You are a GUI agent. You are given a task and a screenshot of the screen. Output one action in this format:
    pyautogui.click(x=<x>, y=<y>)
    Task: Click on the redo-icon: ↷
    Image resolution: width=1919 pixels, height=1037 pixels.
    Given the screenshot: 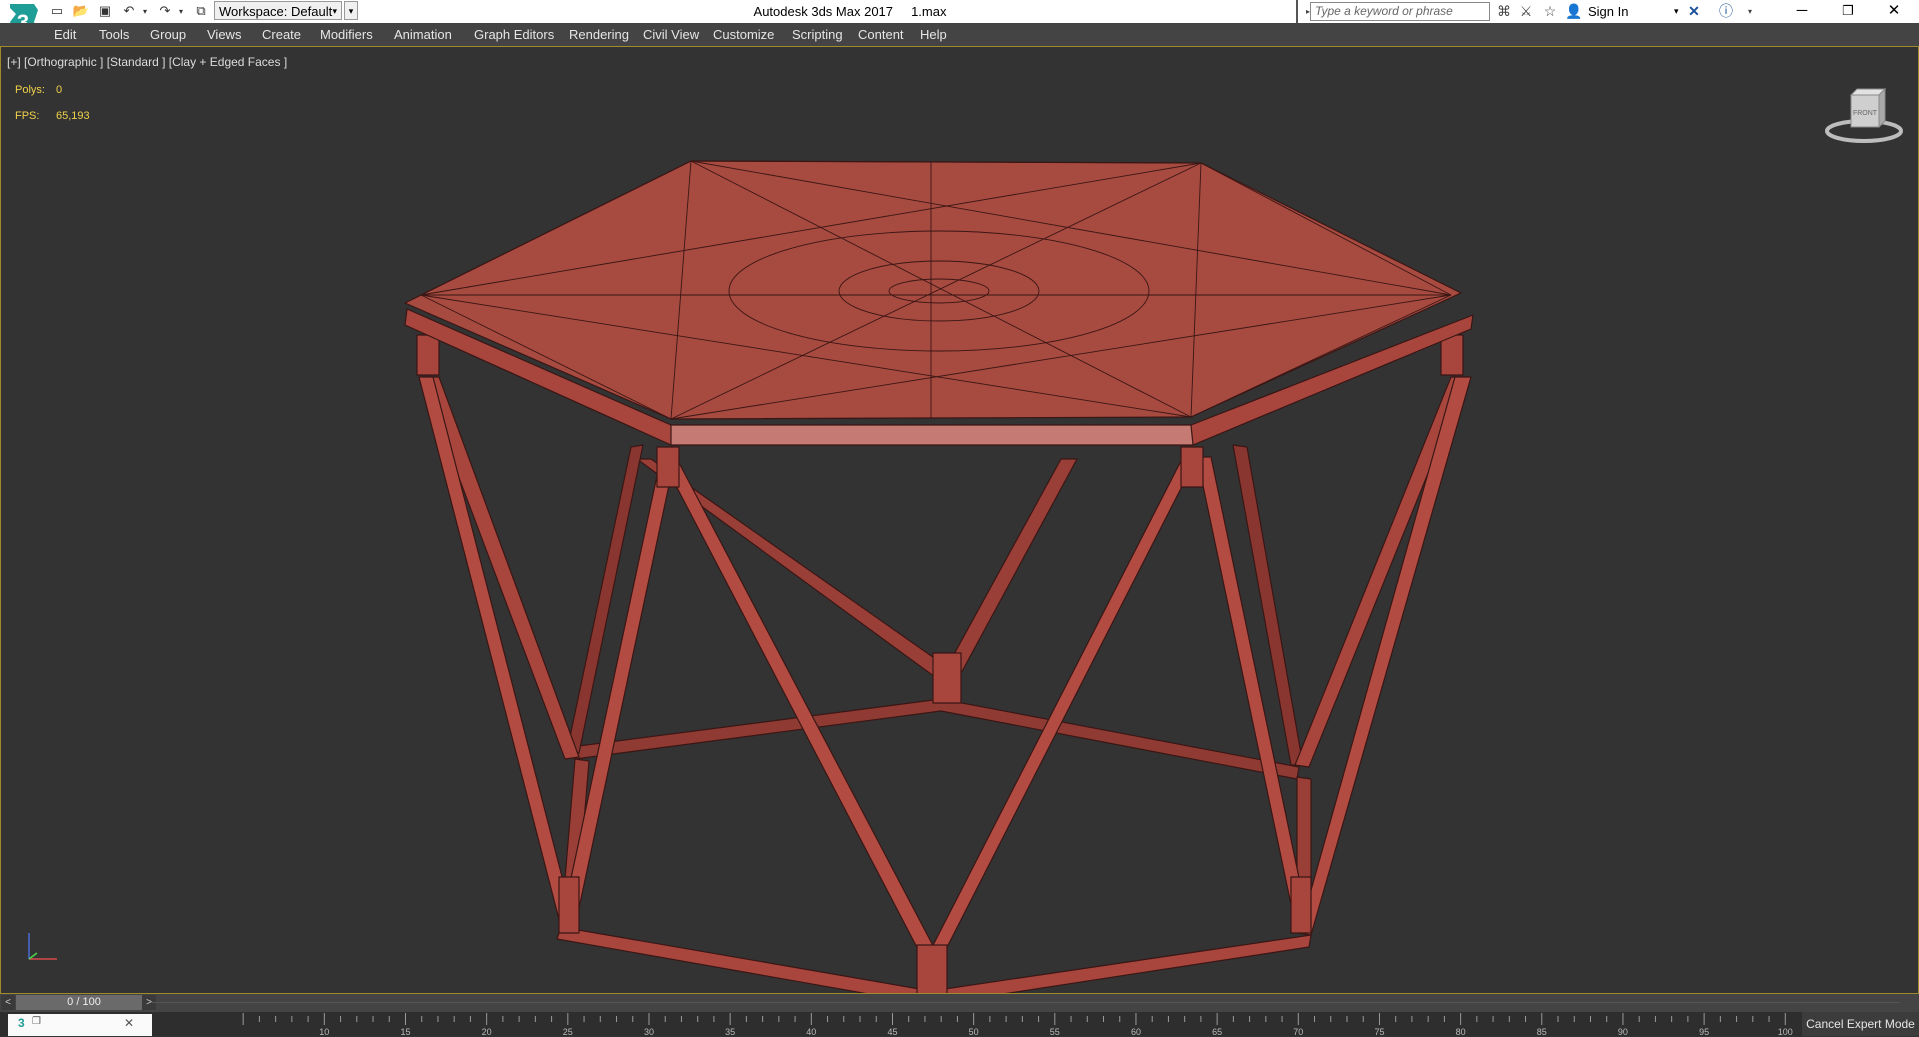 What is the action you would take?
    pyautogui.click(x=165, y=11)
    